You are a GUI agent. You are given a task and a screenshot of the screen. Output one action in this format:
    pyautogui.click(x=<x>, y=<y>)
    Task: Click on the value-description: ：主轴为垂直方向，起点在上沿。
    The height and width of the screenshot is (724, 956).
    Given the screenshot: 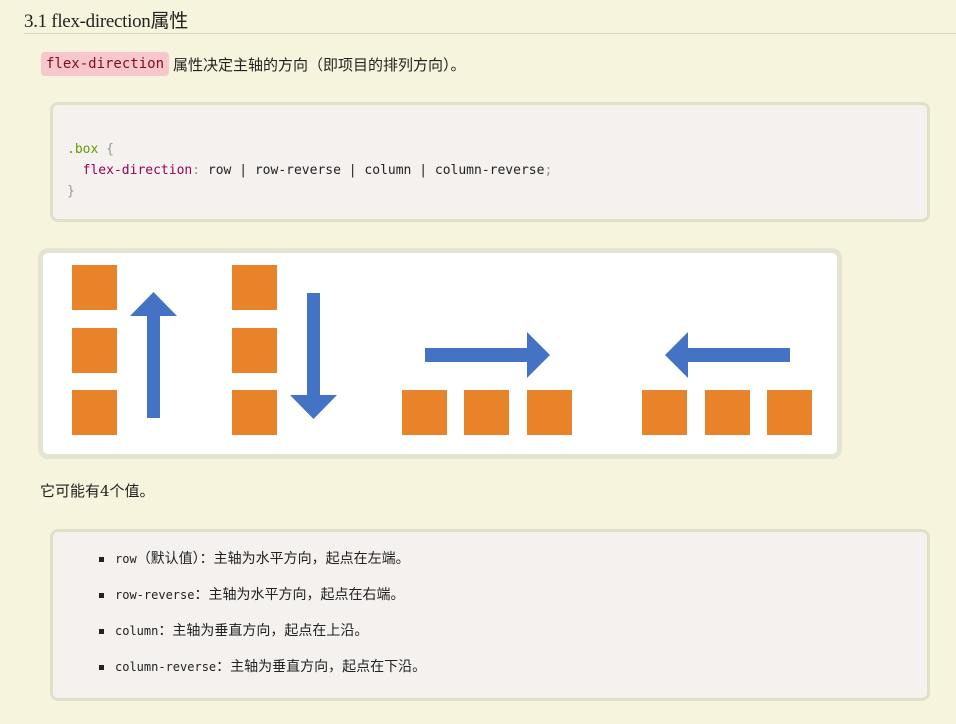 What is the action you would take?
    pyautogui.click(x=263, y=631)
    